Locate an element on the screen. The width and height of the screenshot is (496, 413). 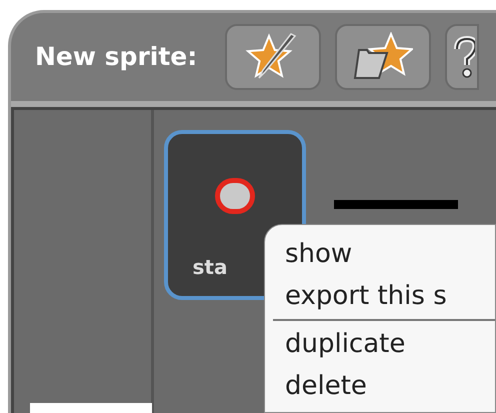
new-sprite-label: New sprite: is located at coordinates (116, 57).